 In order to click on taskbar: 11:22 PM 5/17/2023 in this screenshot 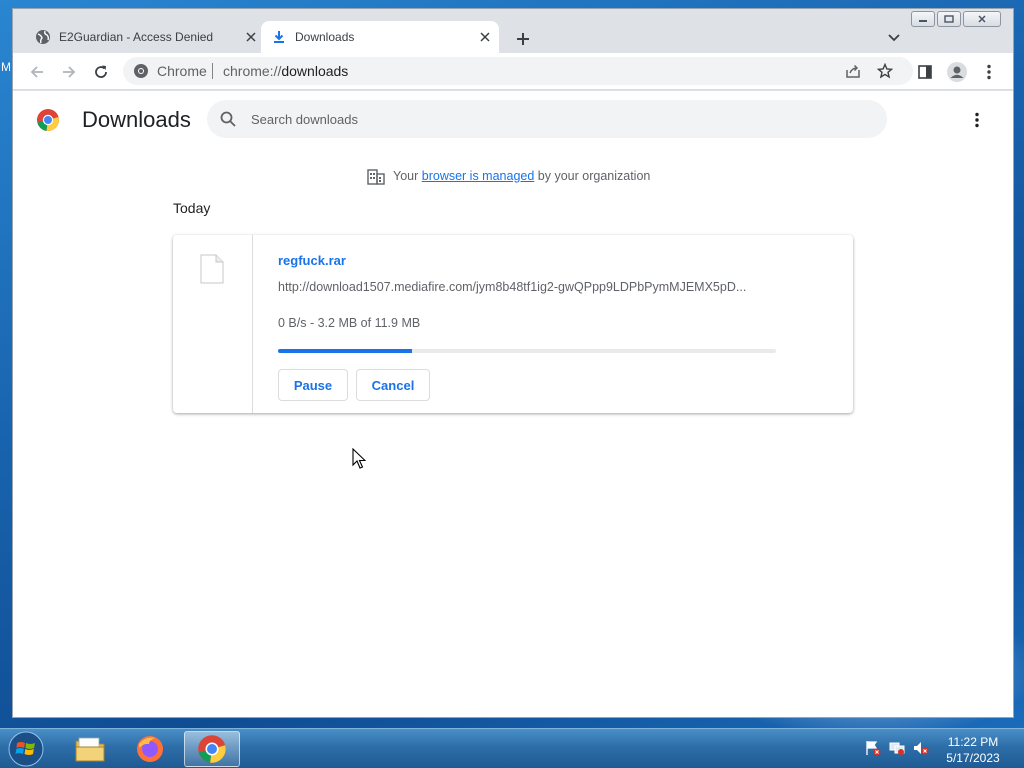, I will do `click(512, 748)`.